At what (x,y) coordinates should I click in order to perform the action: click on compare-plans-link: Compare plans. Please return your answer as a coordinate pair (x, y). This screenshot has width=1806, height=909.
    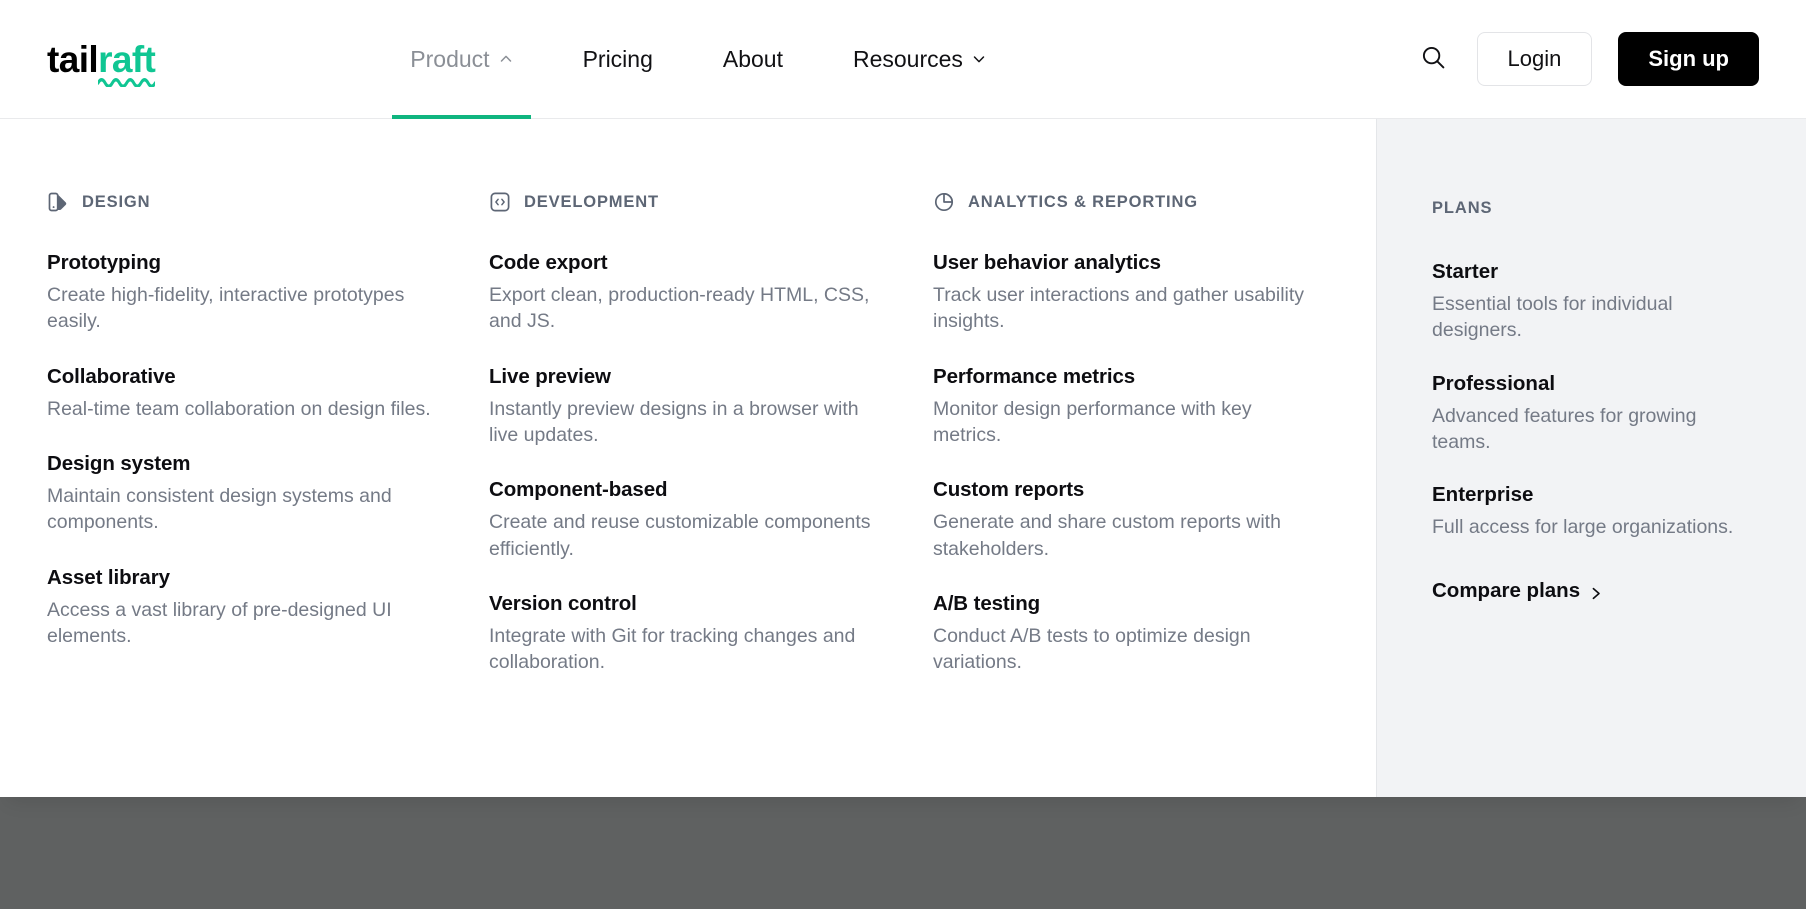
    Looking at the image, I should click on (1517, 591).